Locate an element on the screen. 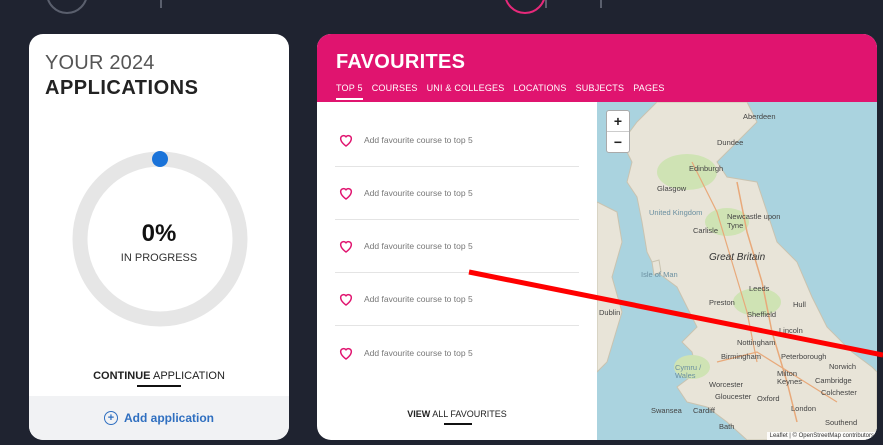  map-label-dublin: Dublin is located at coordinates (610, 312).